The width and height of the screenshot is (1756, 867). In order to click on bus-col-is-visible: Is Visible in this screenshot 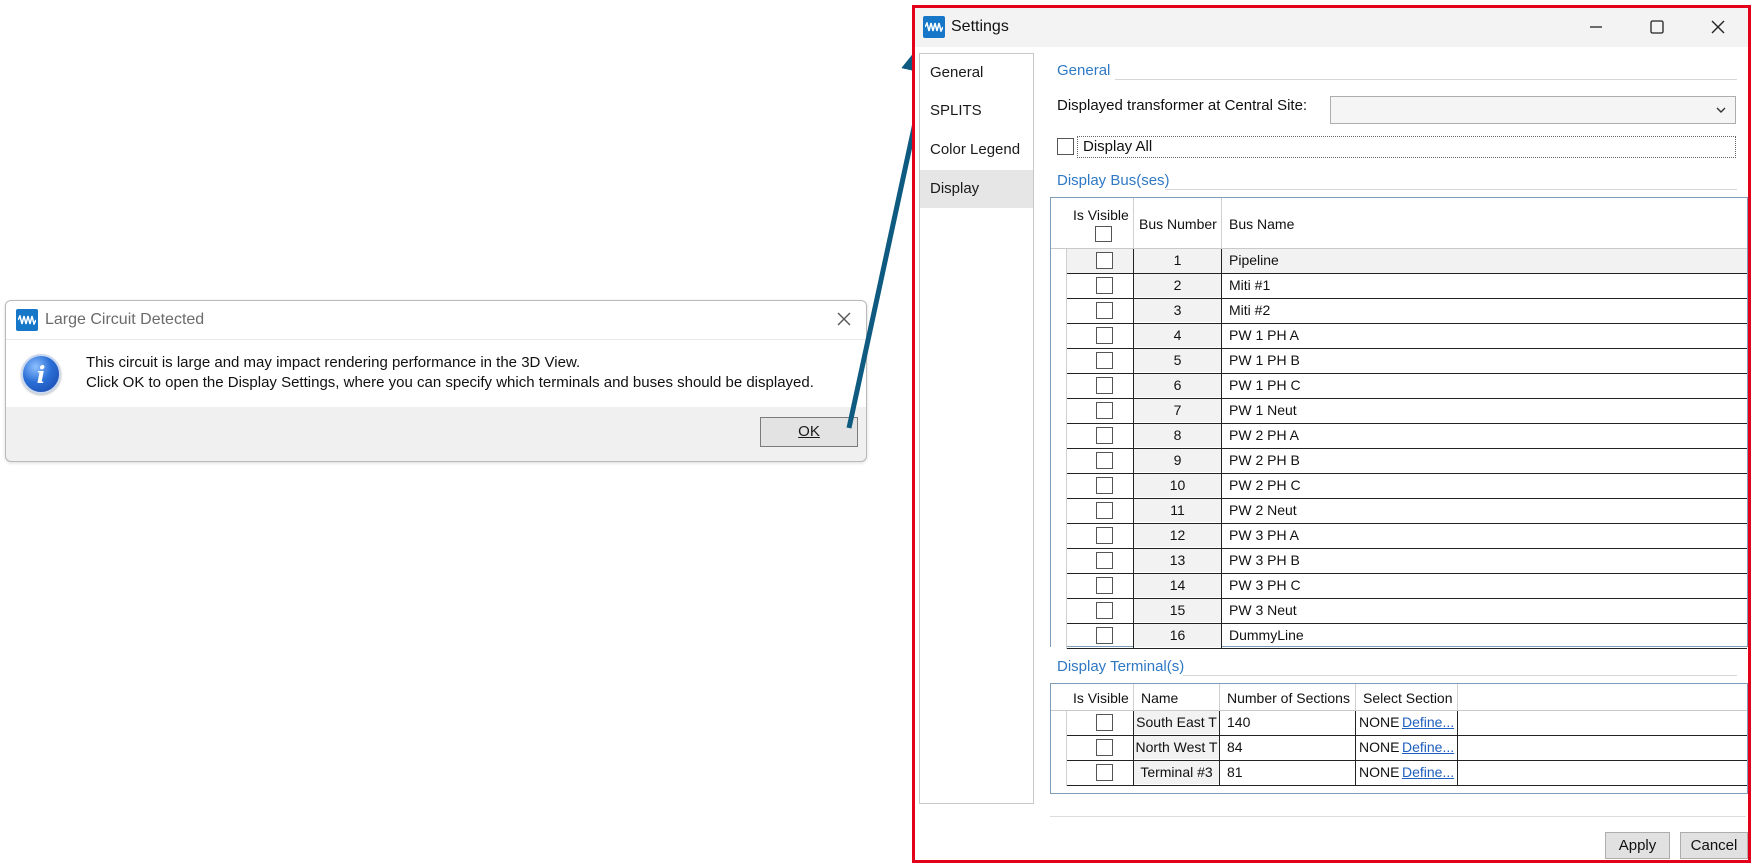, I will do `click(1101, 215)`.